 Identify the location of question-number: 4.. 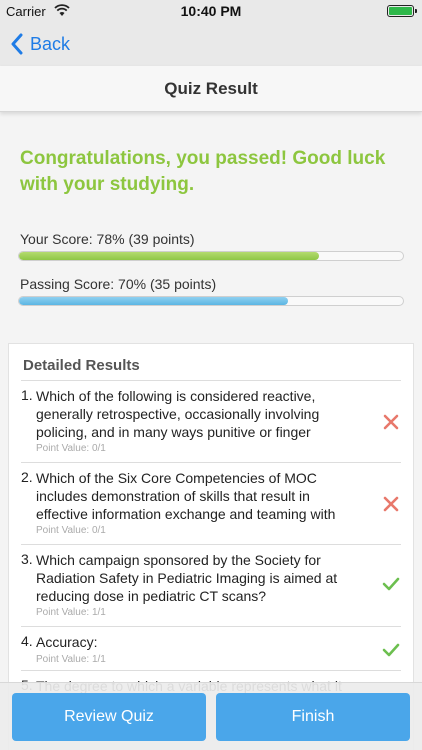
(27, 641).